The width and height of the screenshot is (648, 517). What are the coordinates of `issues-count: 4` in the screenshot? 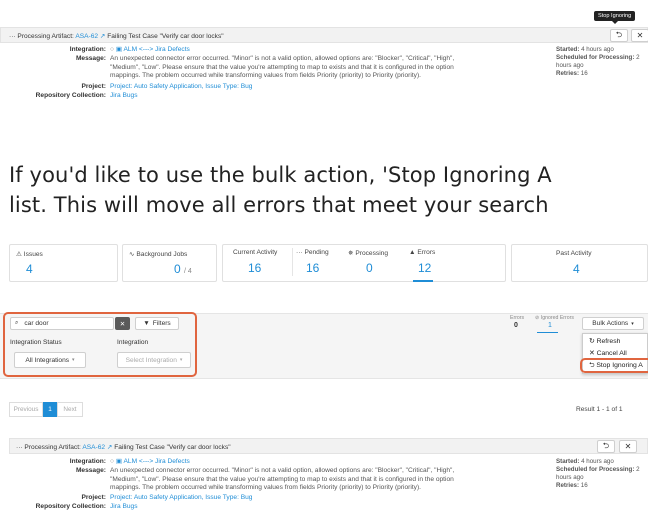 It's located at (29, 269).